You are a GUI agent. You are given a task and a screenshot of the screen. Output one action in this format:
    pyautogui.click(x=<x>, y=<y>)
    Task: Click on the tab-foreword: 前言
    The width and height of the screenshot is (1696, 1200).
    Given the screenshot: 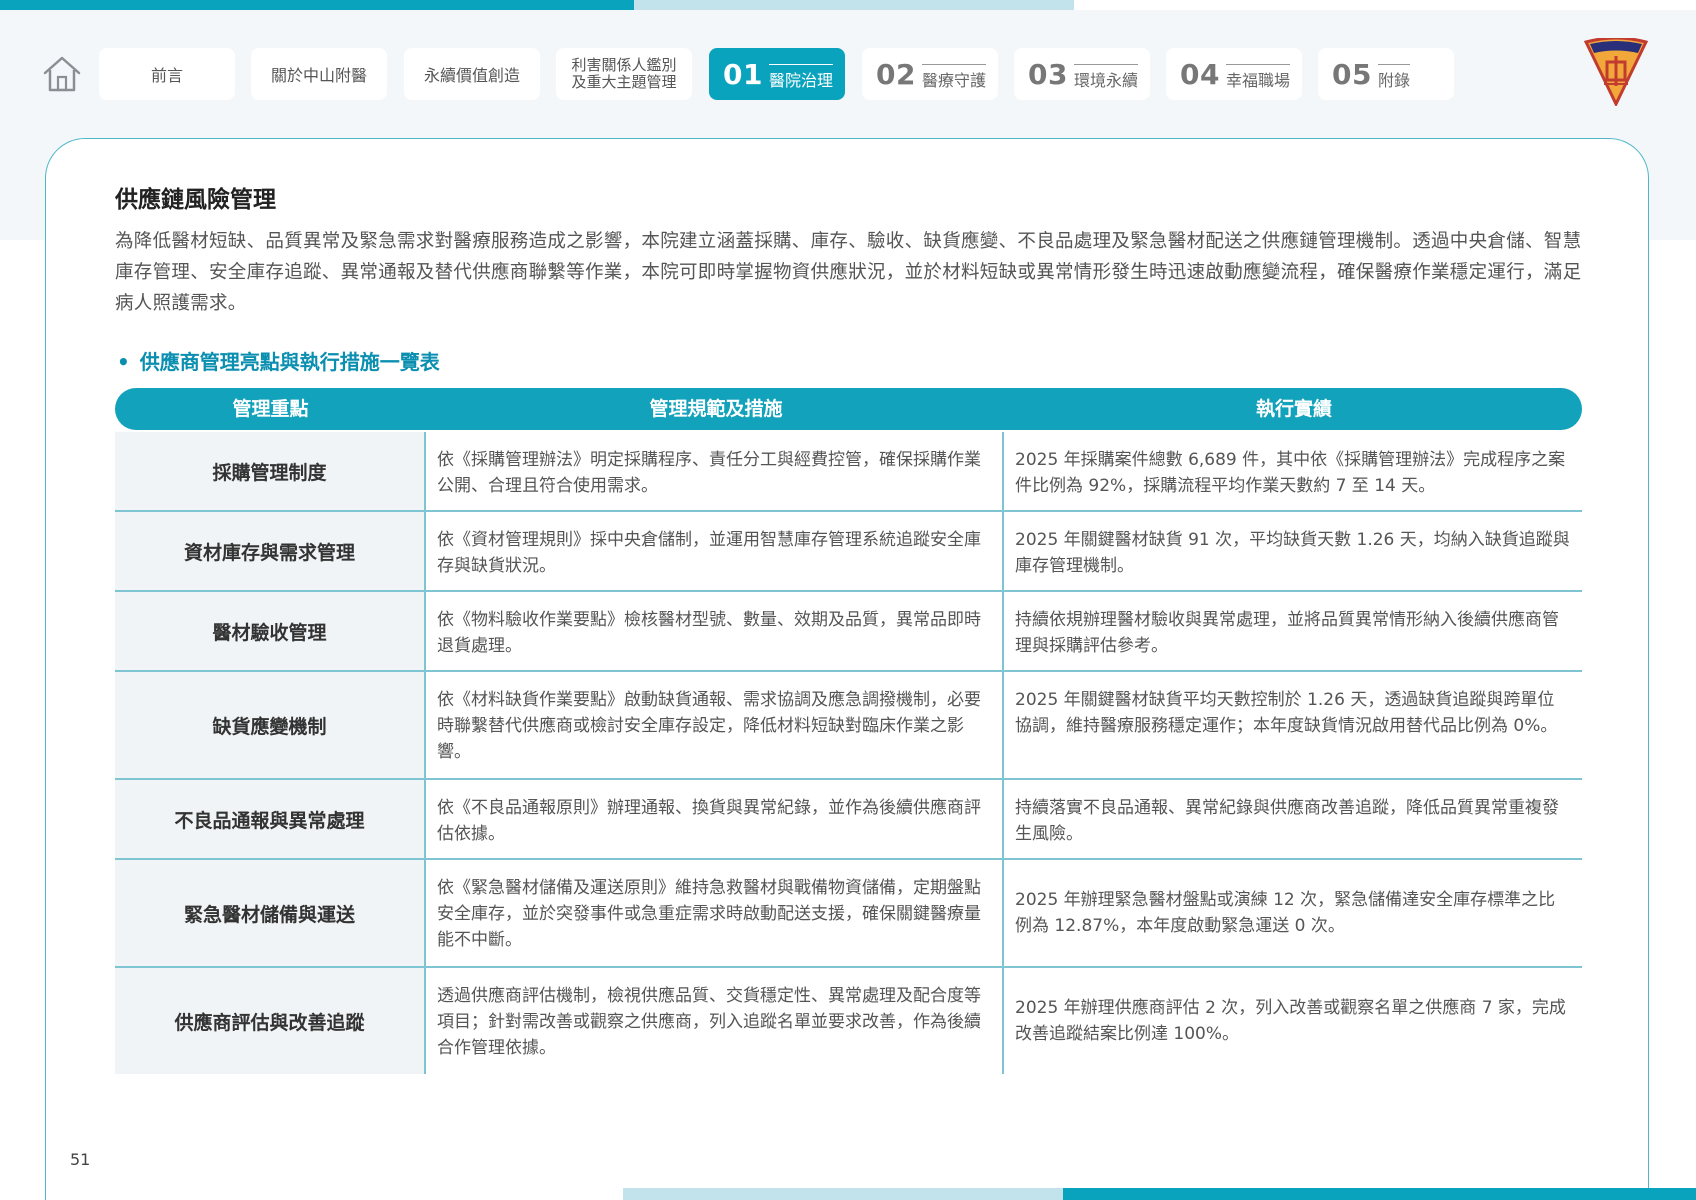 What is the action you would take?
    pyautogui.click(x=167, y=74)
    